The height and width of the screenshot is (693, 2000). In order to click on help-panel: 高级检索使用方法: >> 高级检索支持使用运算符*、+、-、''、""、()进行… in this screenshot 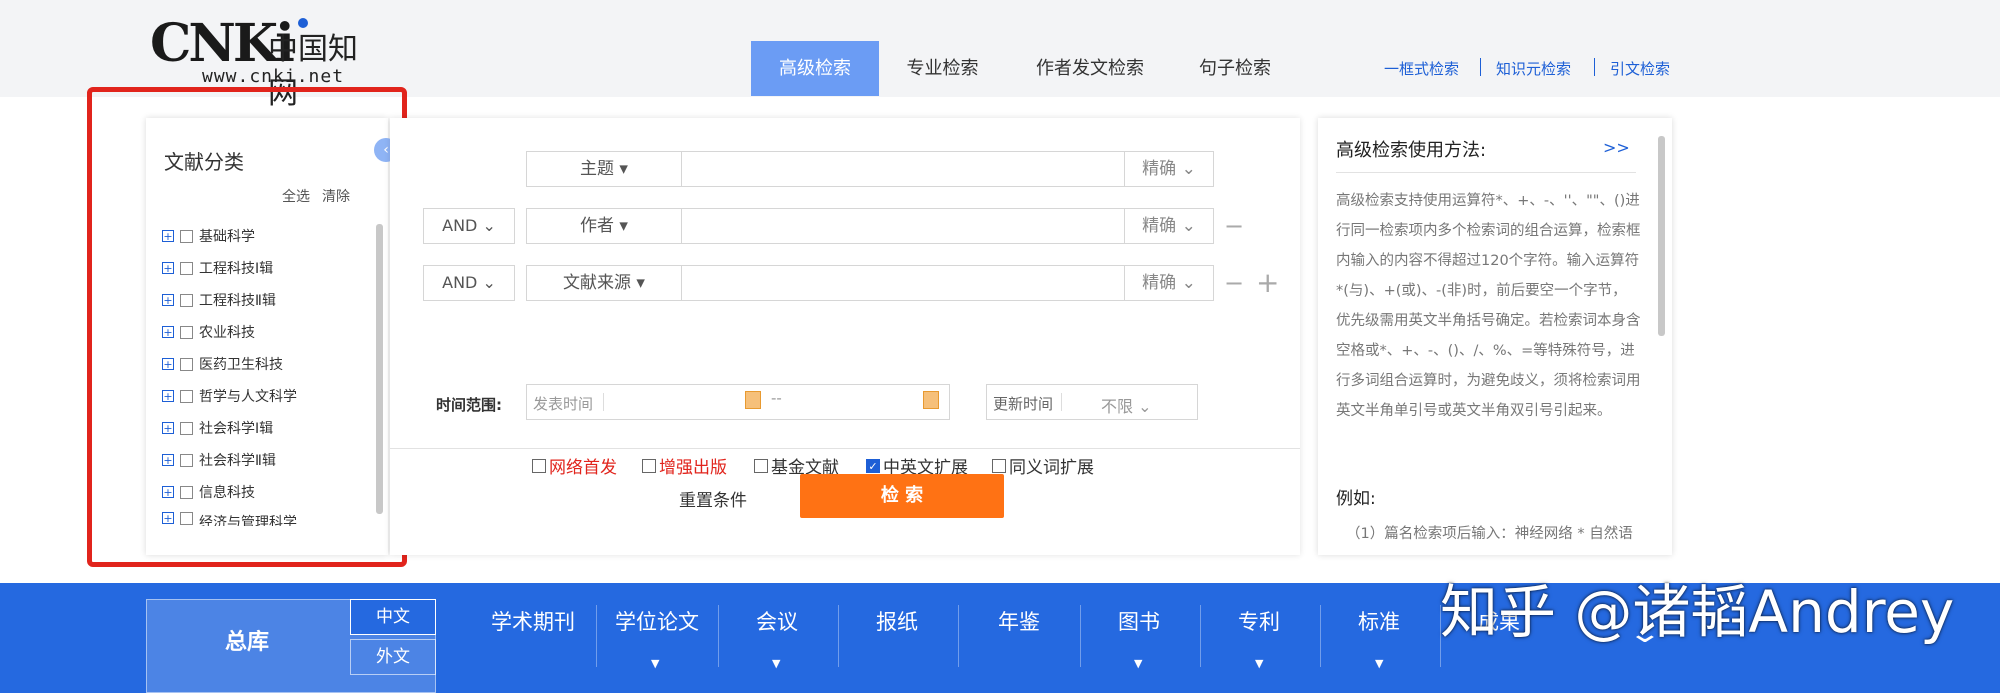, I will do `click(1495, 336)`.